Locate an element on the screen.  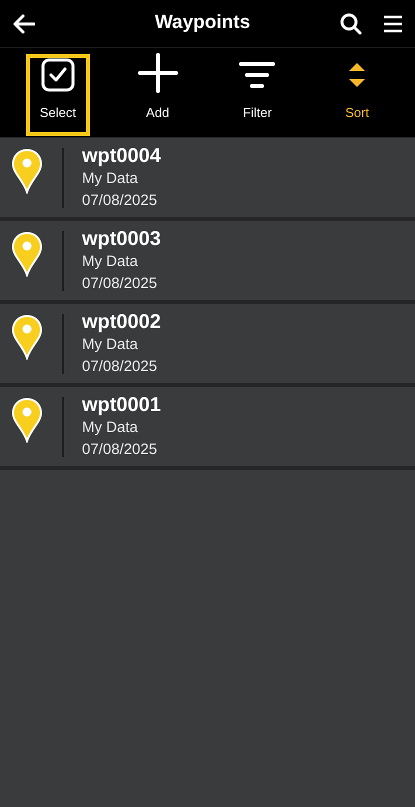
waypoint-row: wpt0001 My Data 07/08/2025 is located at coordinates (207, 426).